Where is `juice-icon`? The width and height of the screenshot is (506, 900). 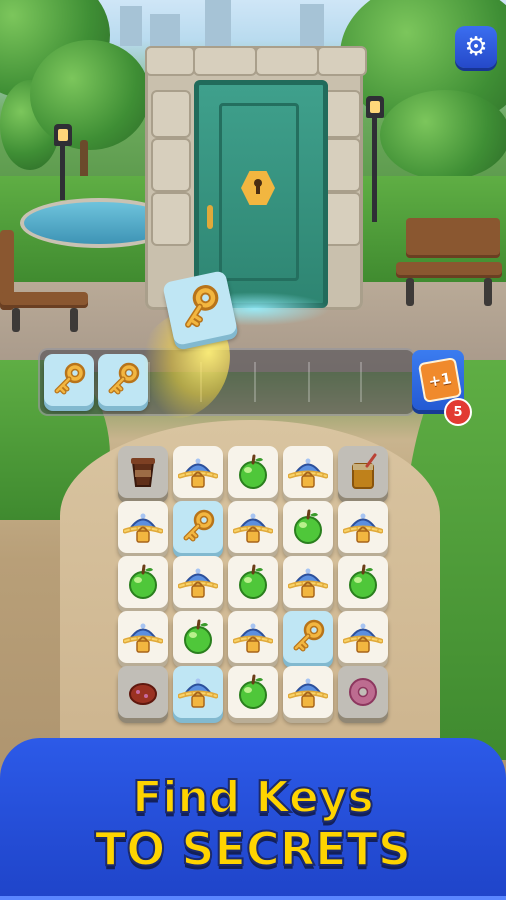
juice-icon is located at coordinates (364, 471).